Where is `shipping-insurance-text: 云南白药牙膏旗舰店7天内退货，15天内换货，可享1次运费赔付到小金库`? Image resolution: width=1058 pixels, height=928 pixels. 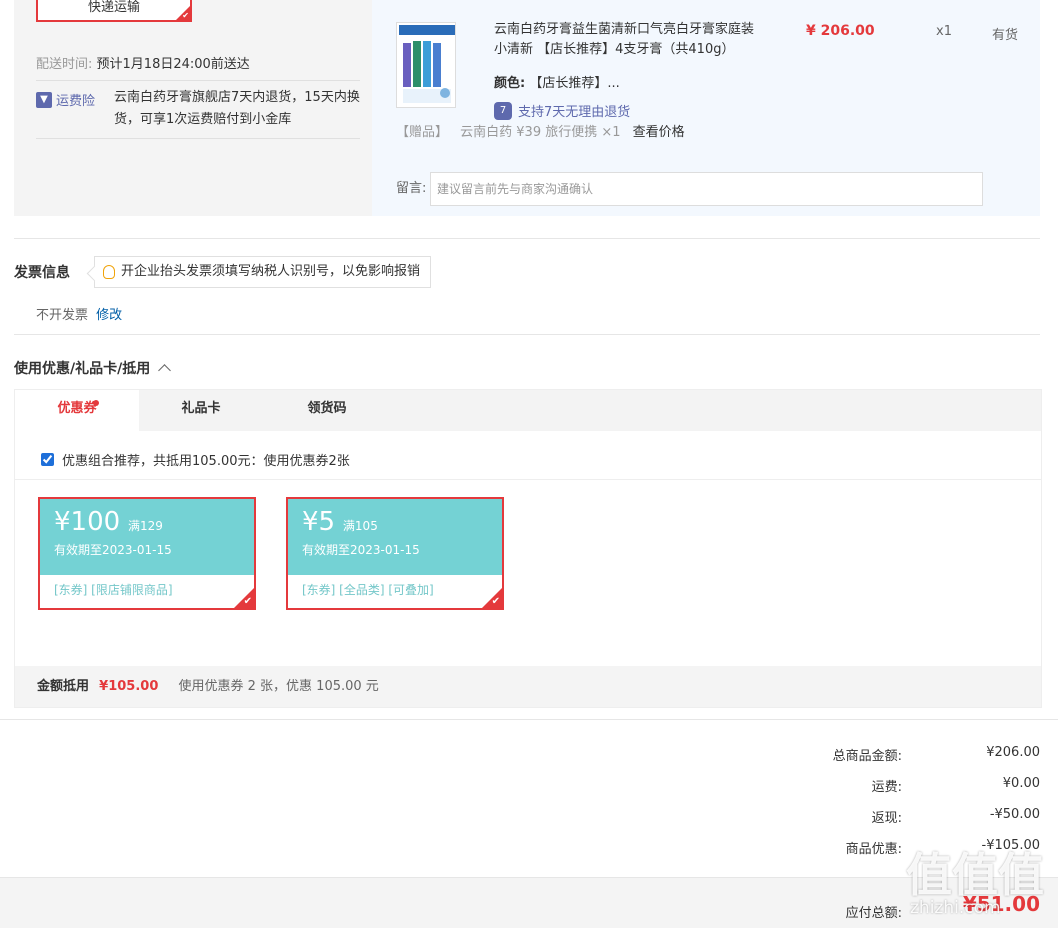
shipping-insurance-text: 云南白药牙膏旗舰店7天内退货，15天内换货，可享1次运费赔付到小金库 is located at coordinates (237, 108).